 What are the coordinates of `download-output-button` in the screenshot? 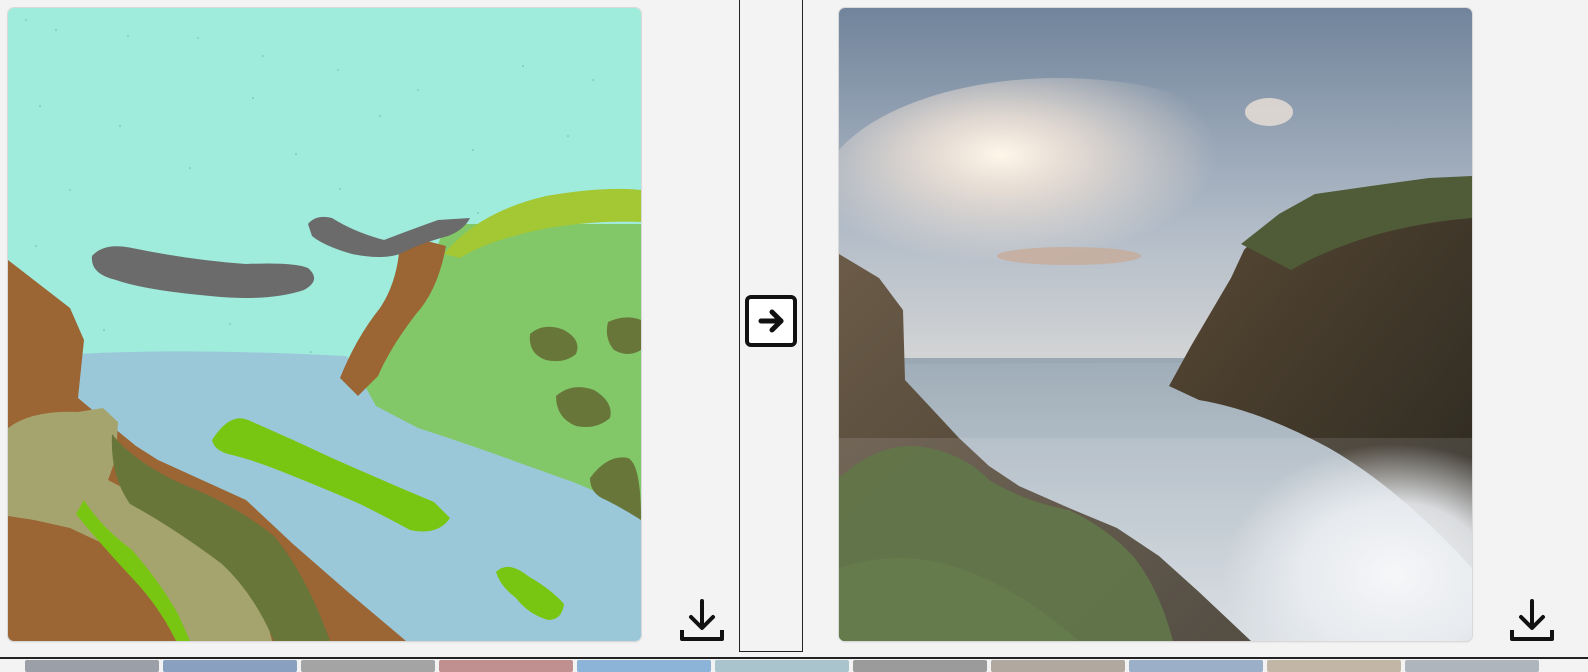 It's located at (1532, 620).